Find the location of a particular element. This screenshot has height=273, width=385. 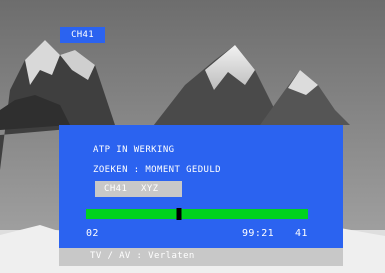

exit-hint-bar: TV / AV : Verlaten is located at coordinates (201, 257).